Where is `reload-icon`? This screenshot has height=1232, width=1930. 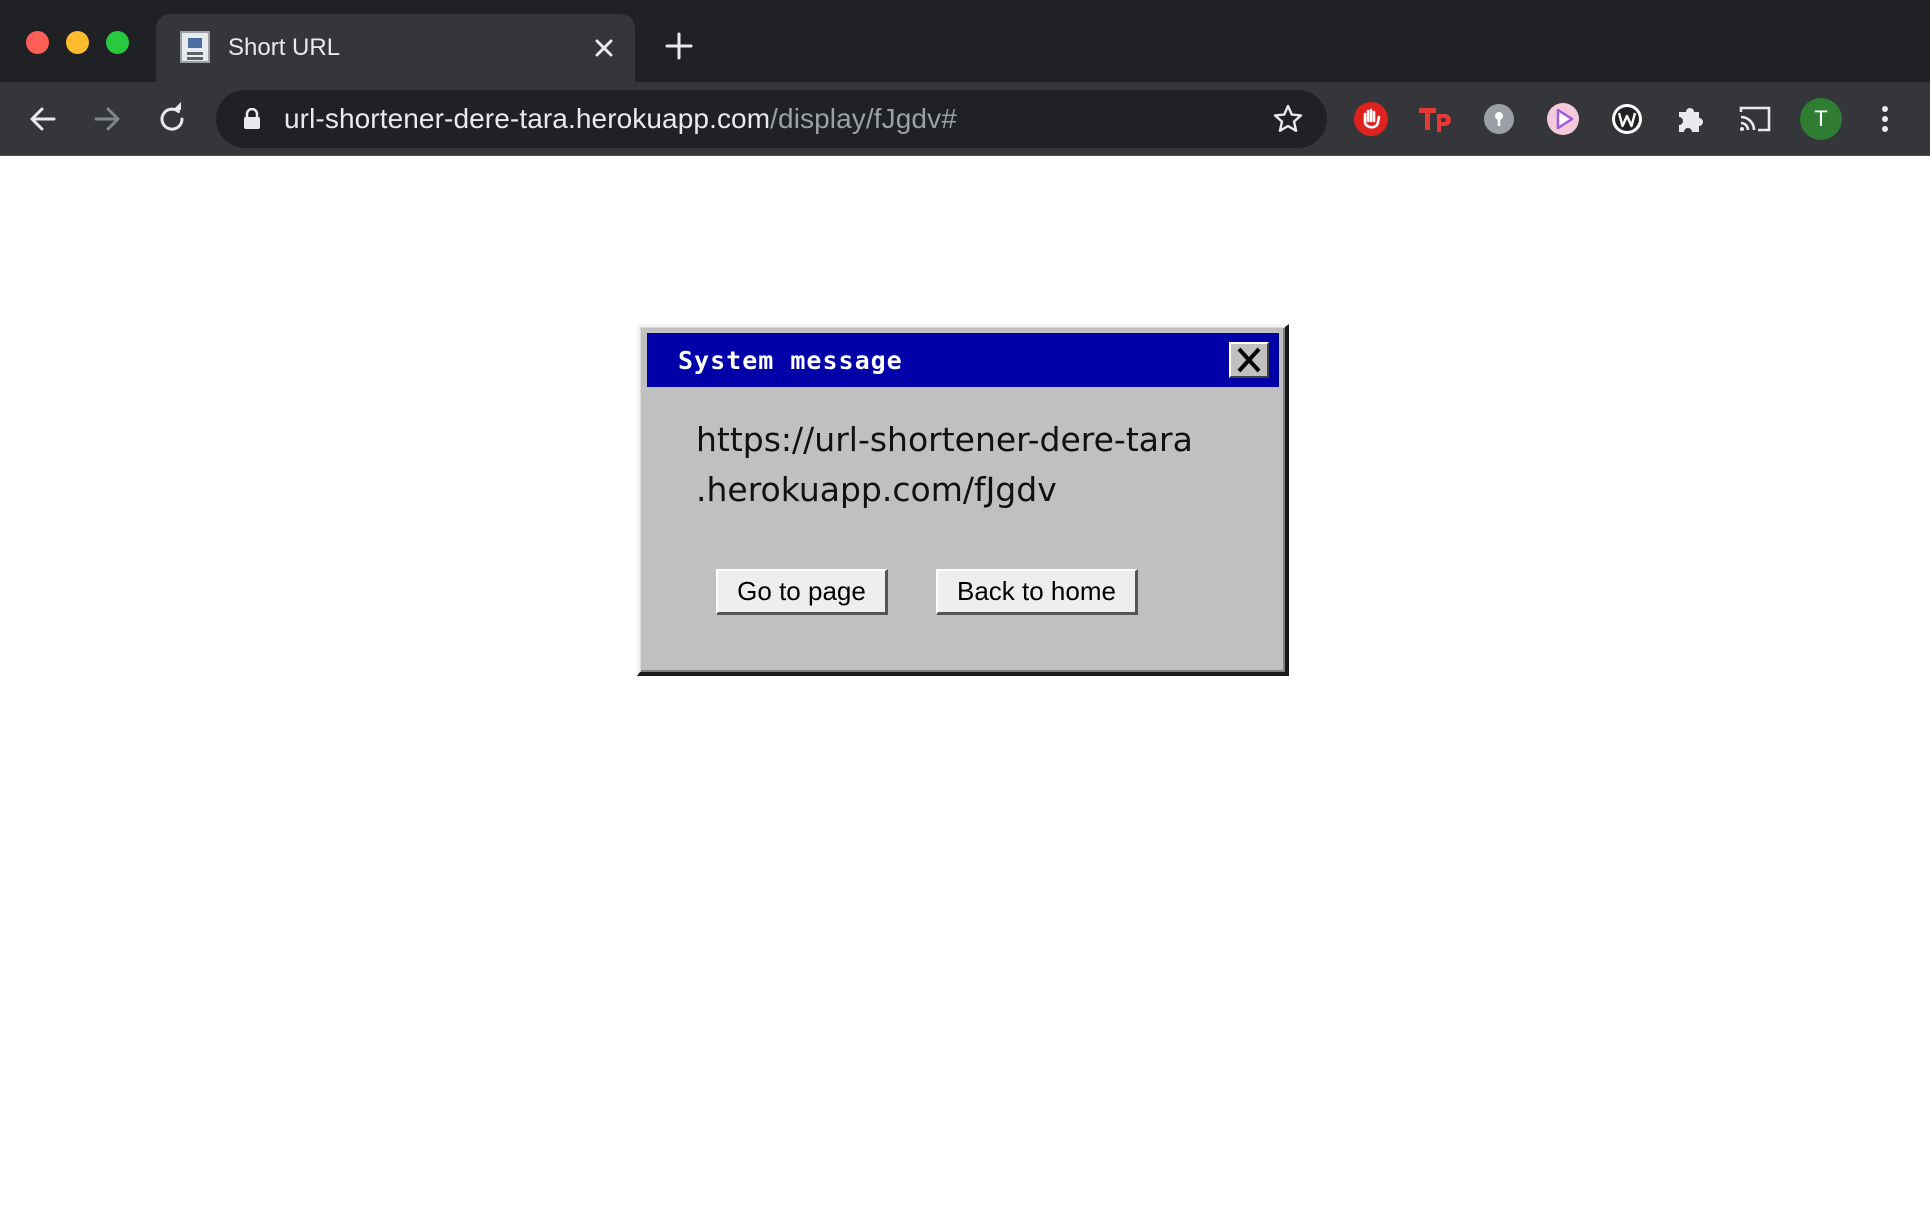 reload-icon is located at coordinates (172, 116).